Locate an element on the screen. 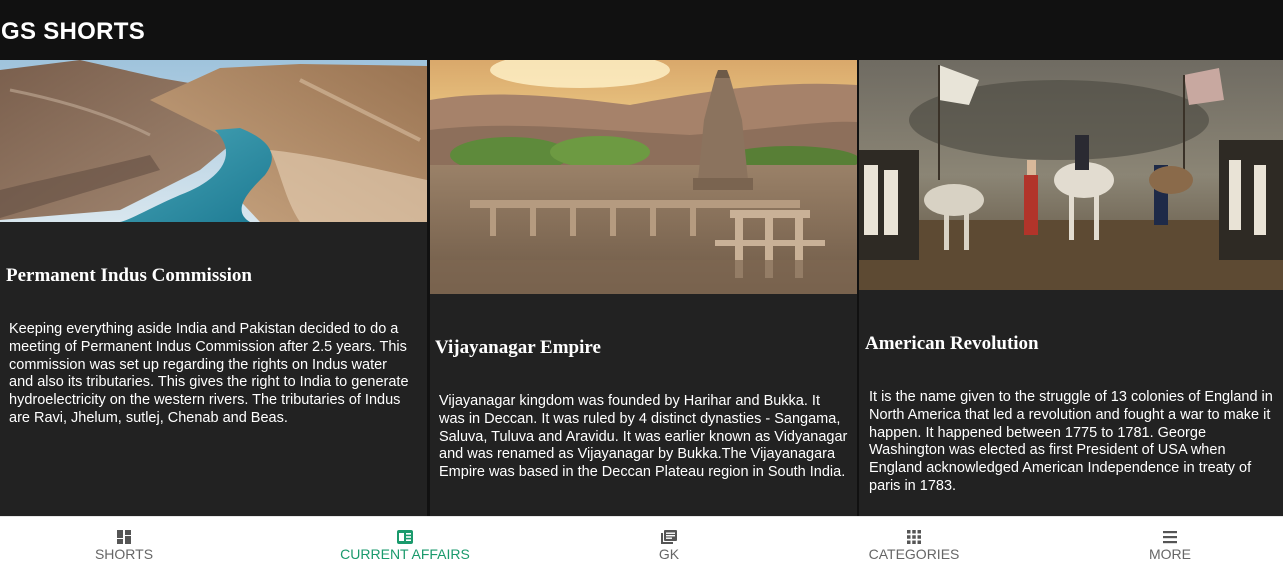  apps-grid-icon is located at coordinates (914, 537).